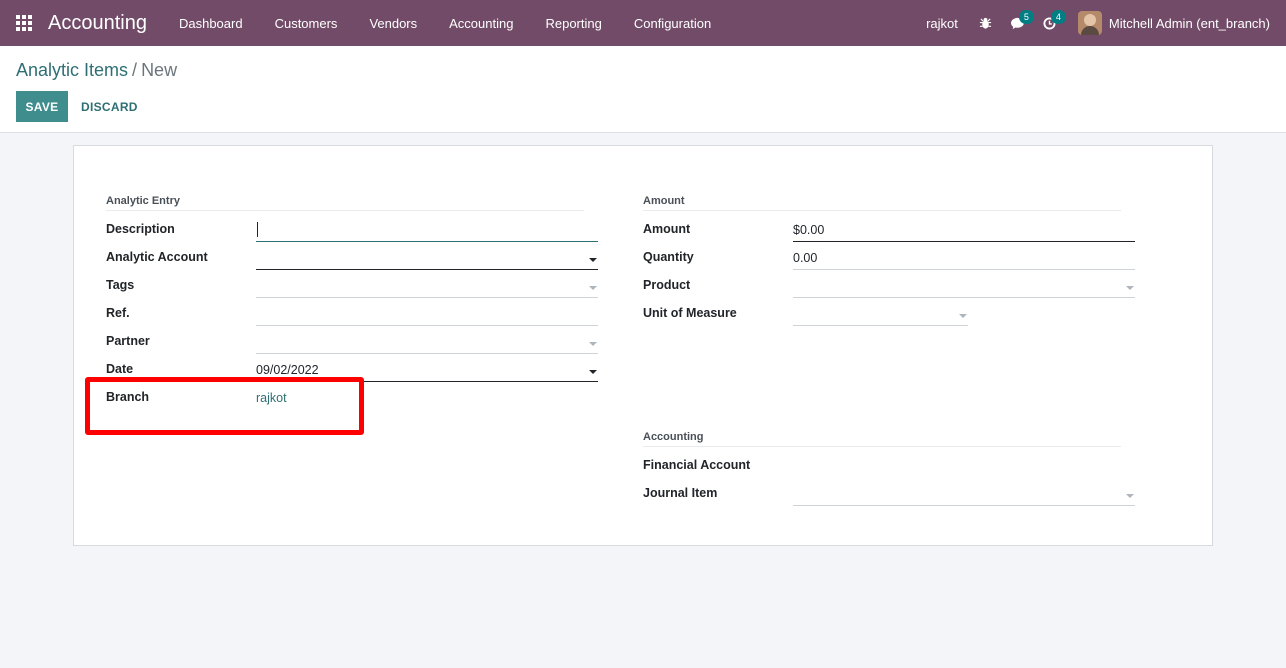  I want to click on debug-icon, so click(986, 23).